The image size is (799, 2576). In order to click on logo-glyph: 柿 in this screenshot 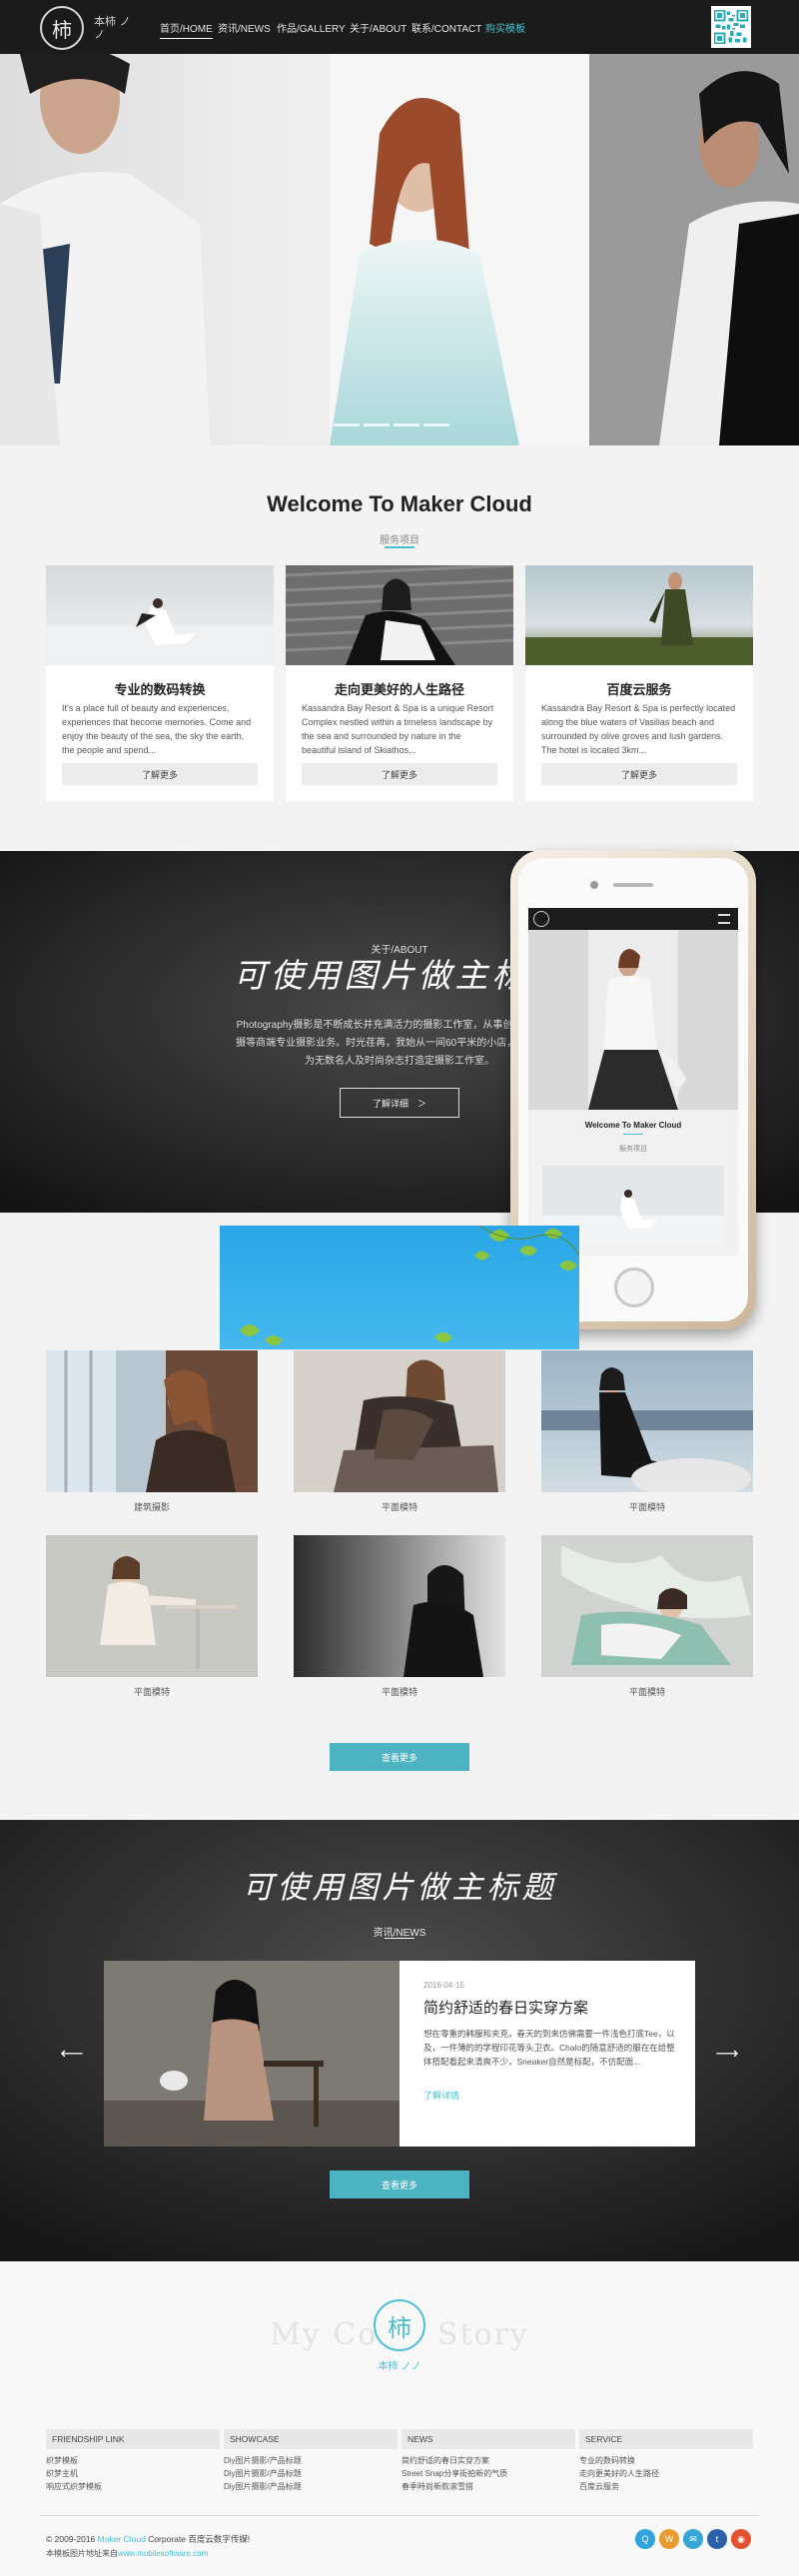, I will do `click(62, 30)`.